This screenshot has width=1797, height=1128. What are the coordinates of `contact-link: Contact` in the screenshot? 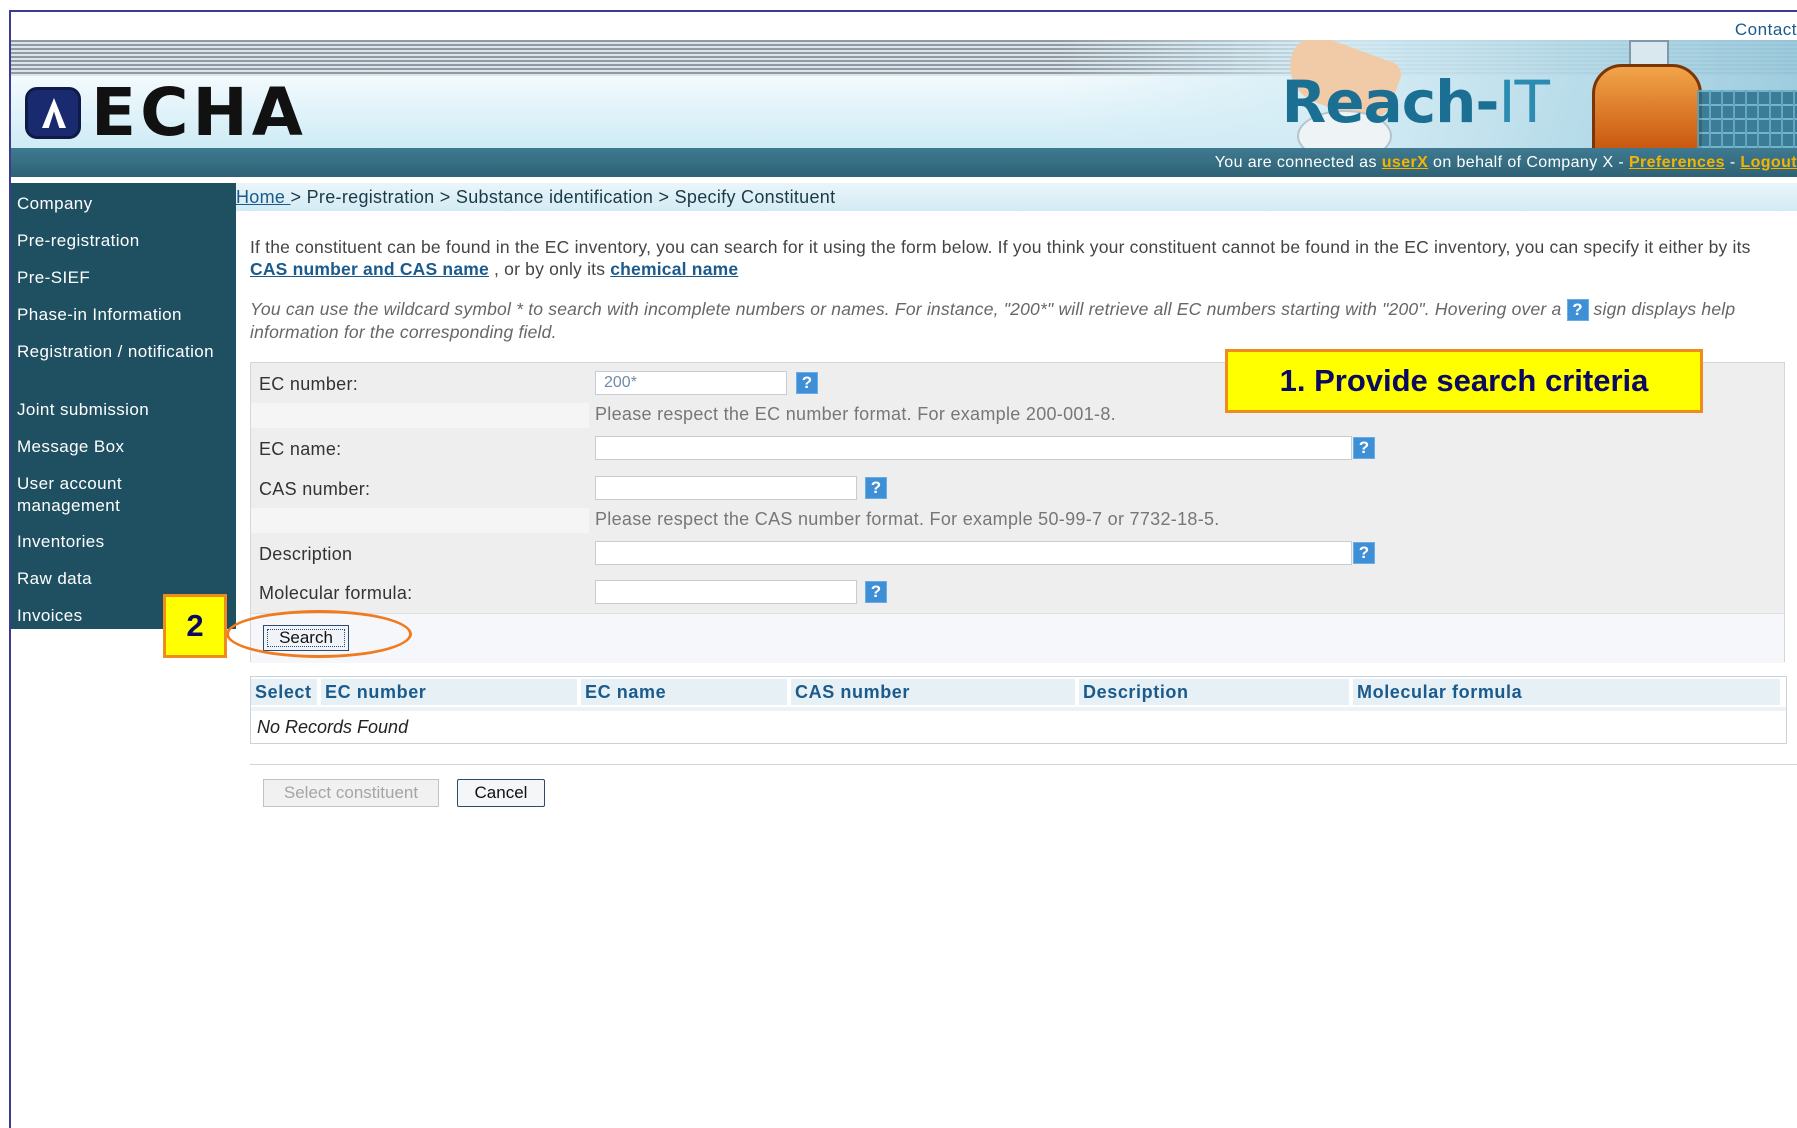 It's located at (1766, 30).